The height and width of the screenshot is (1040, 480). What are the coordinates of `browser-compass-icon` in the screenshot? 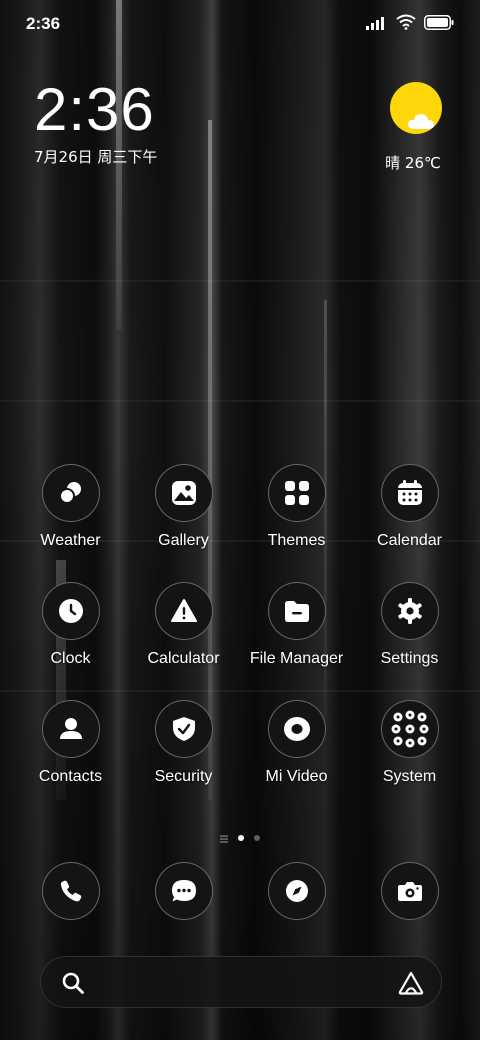 It's located at (296, 891).